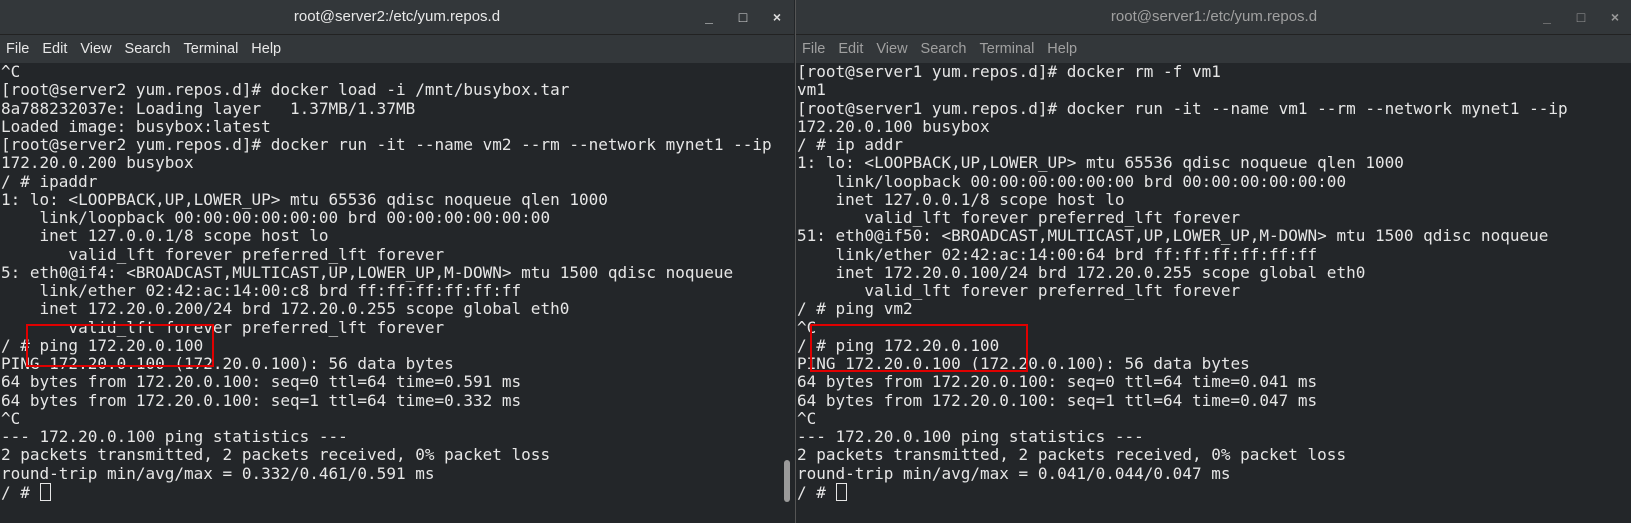 The height and width of the screenshot is (523, 1631). I want to click on scrollbar, so click(787, 481).